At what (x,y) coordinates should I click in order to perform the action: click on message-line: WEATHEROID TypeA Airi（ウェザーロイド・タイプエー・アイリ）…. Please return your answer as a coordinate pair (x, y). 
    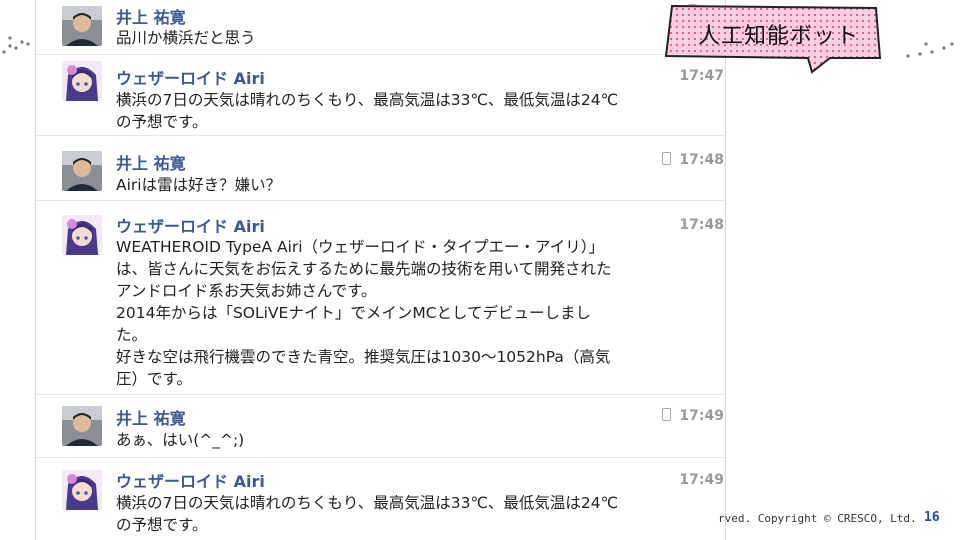
    Looking at the image, I should click on (360, 247).